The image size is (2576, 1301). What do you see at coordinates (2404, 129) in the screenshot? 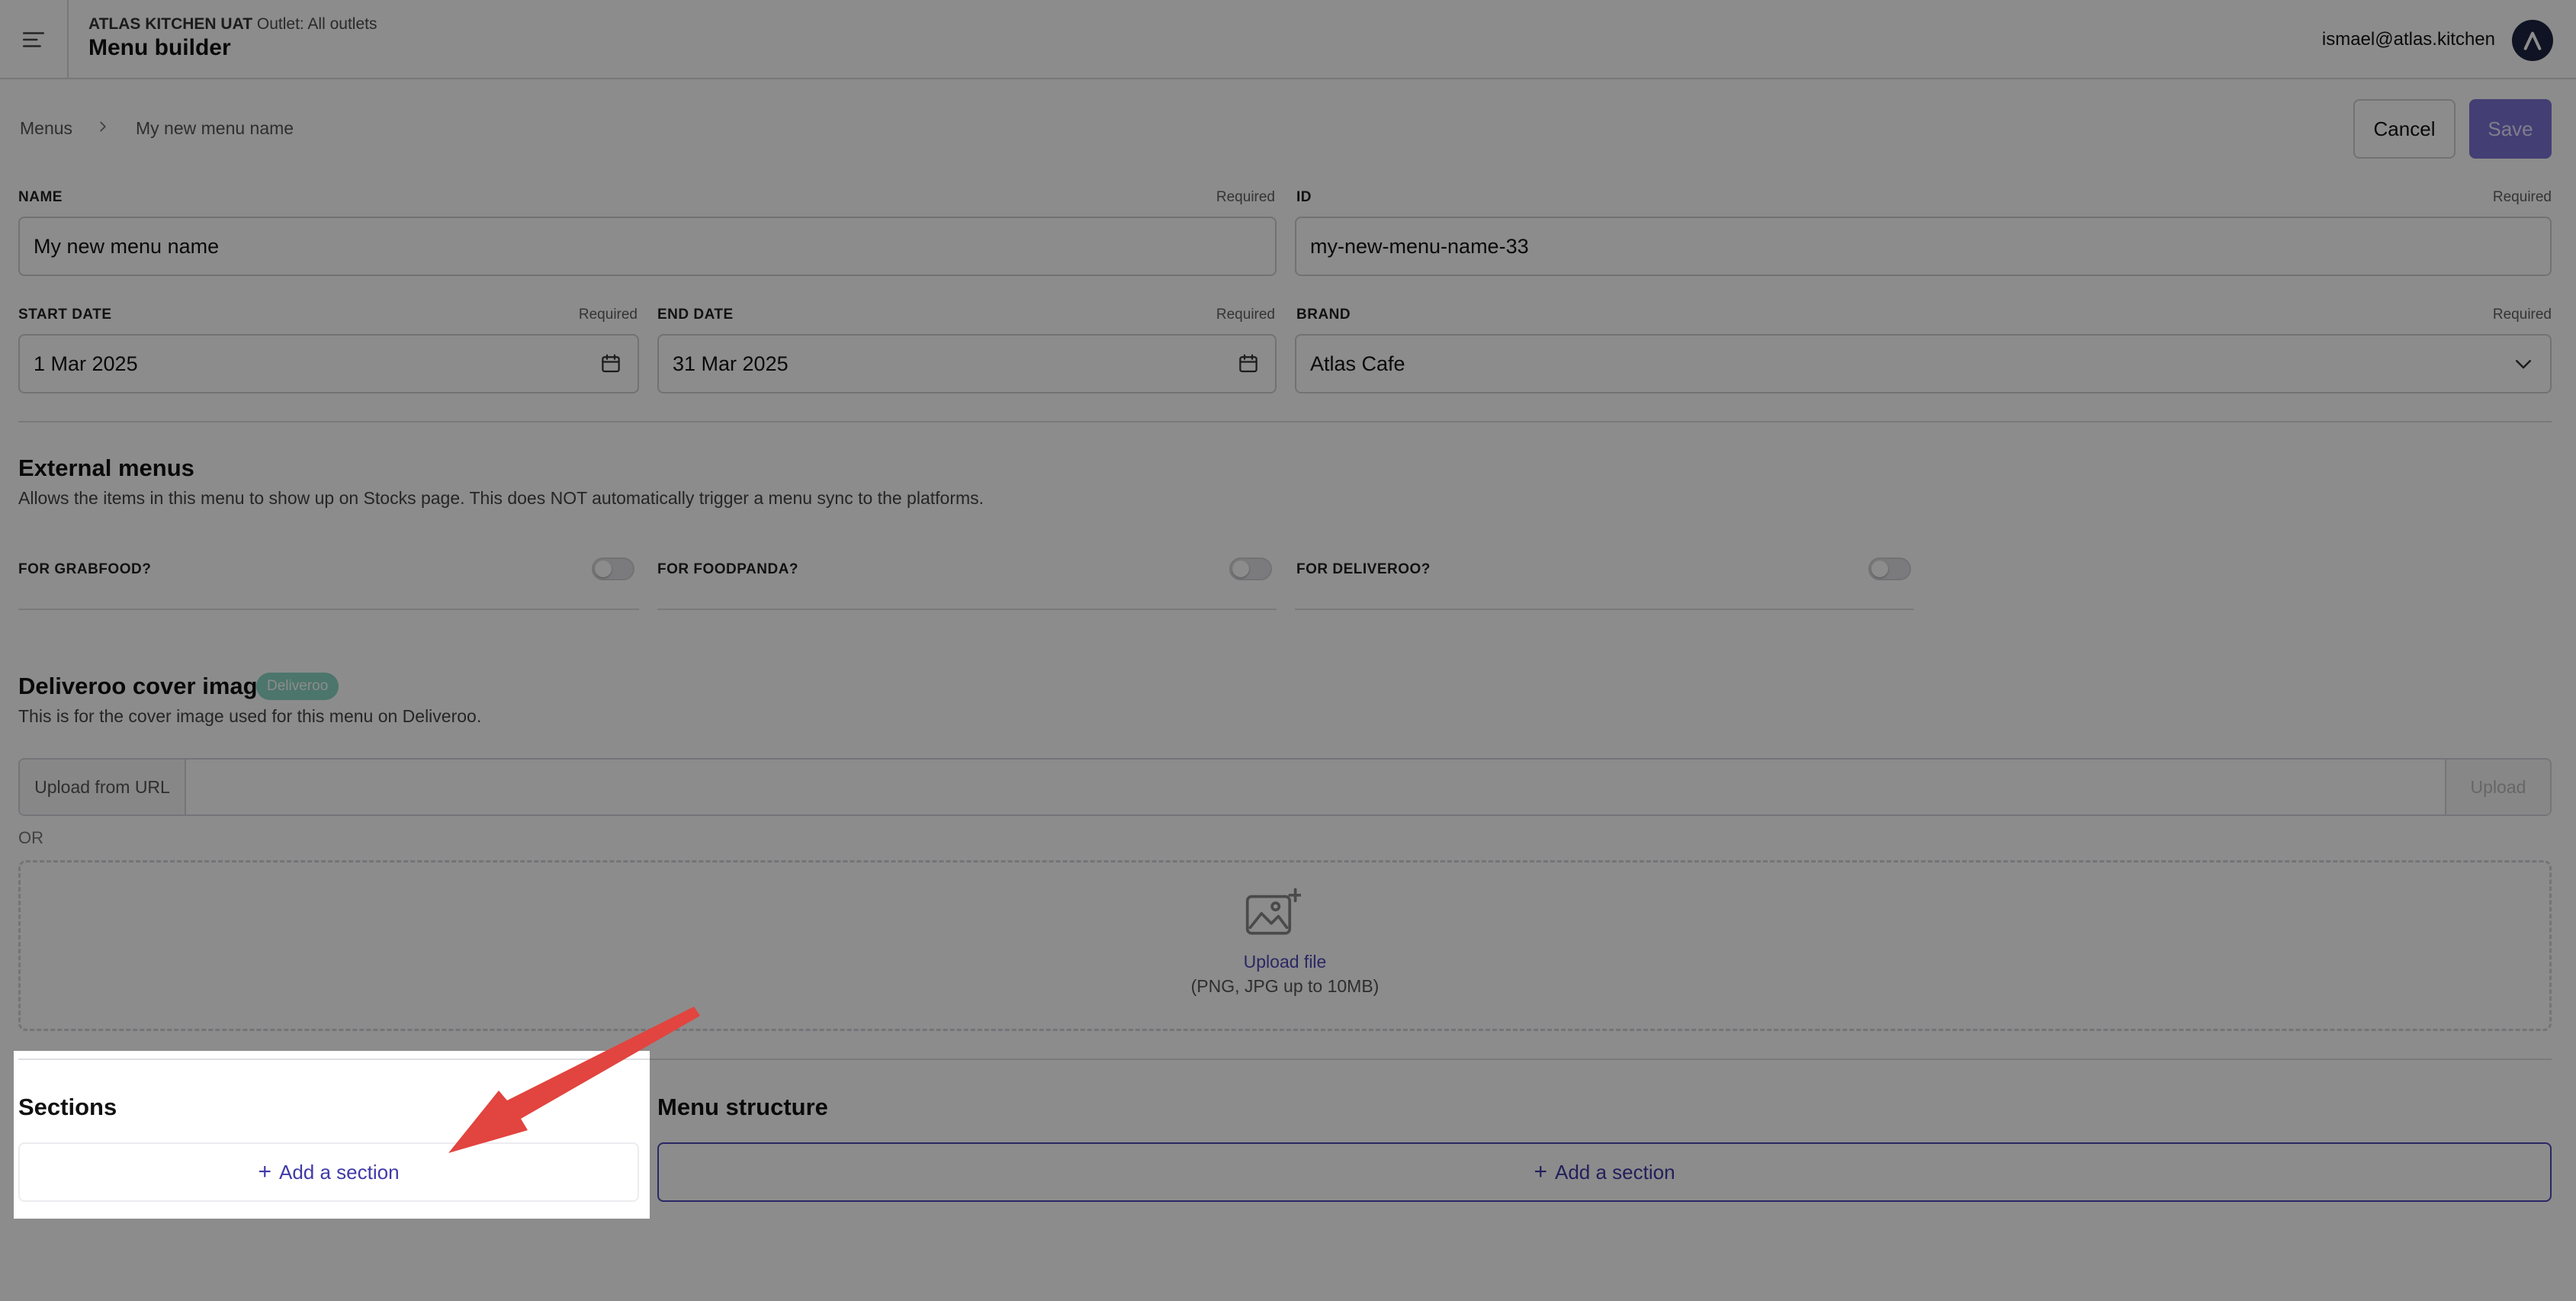
I see `cancel-button: Cancel` at bounding box center [2404, 129].